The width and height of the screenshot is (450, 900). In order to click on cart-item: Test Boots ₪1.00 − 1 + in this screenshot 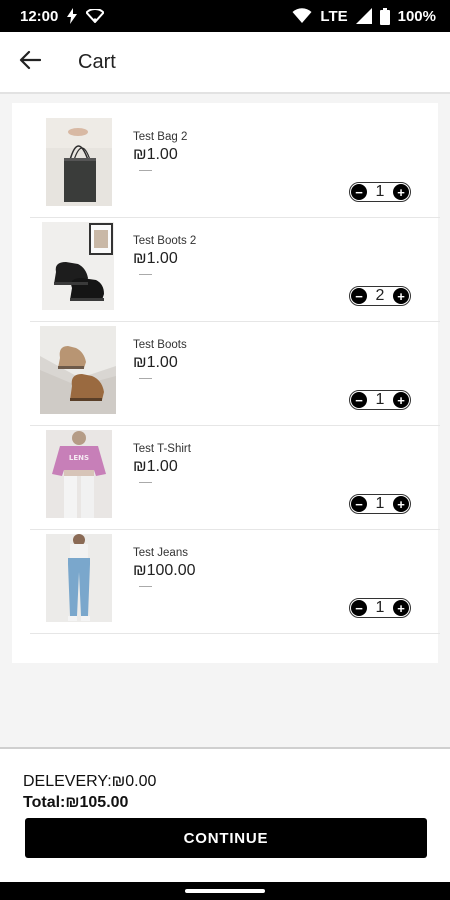, I will do `click(235, 374)`.